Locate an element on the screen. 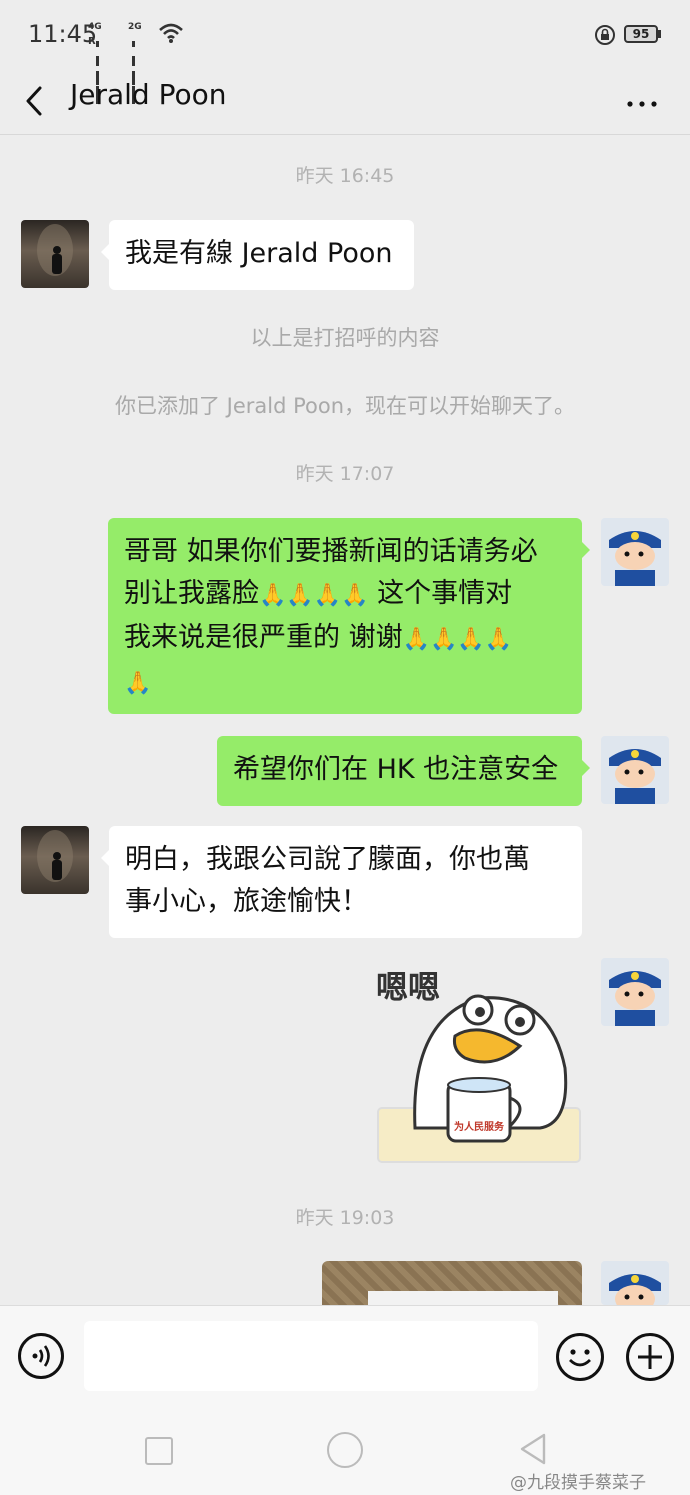 The width and height of the screenshot is (690, 1495). plus-icon is located at coordinates (650, 1357).